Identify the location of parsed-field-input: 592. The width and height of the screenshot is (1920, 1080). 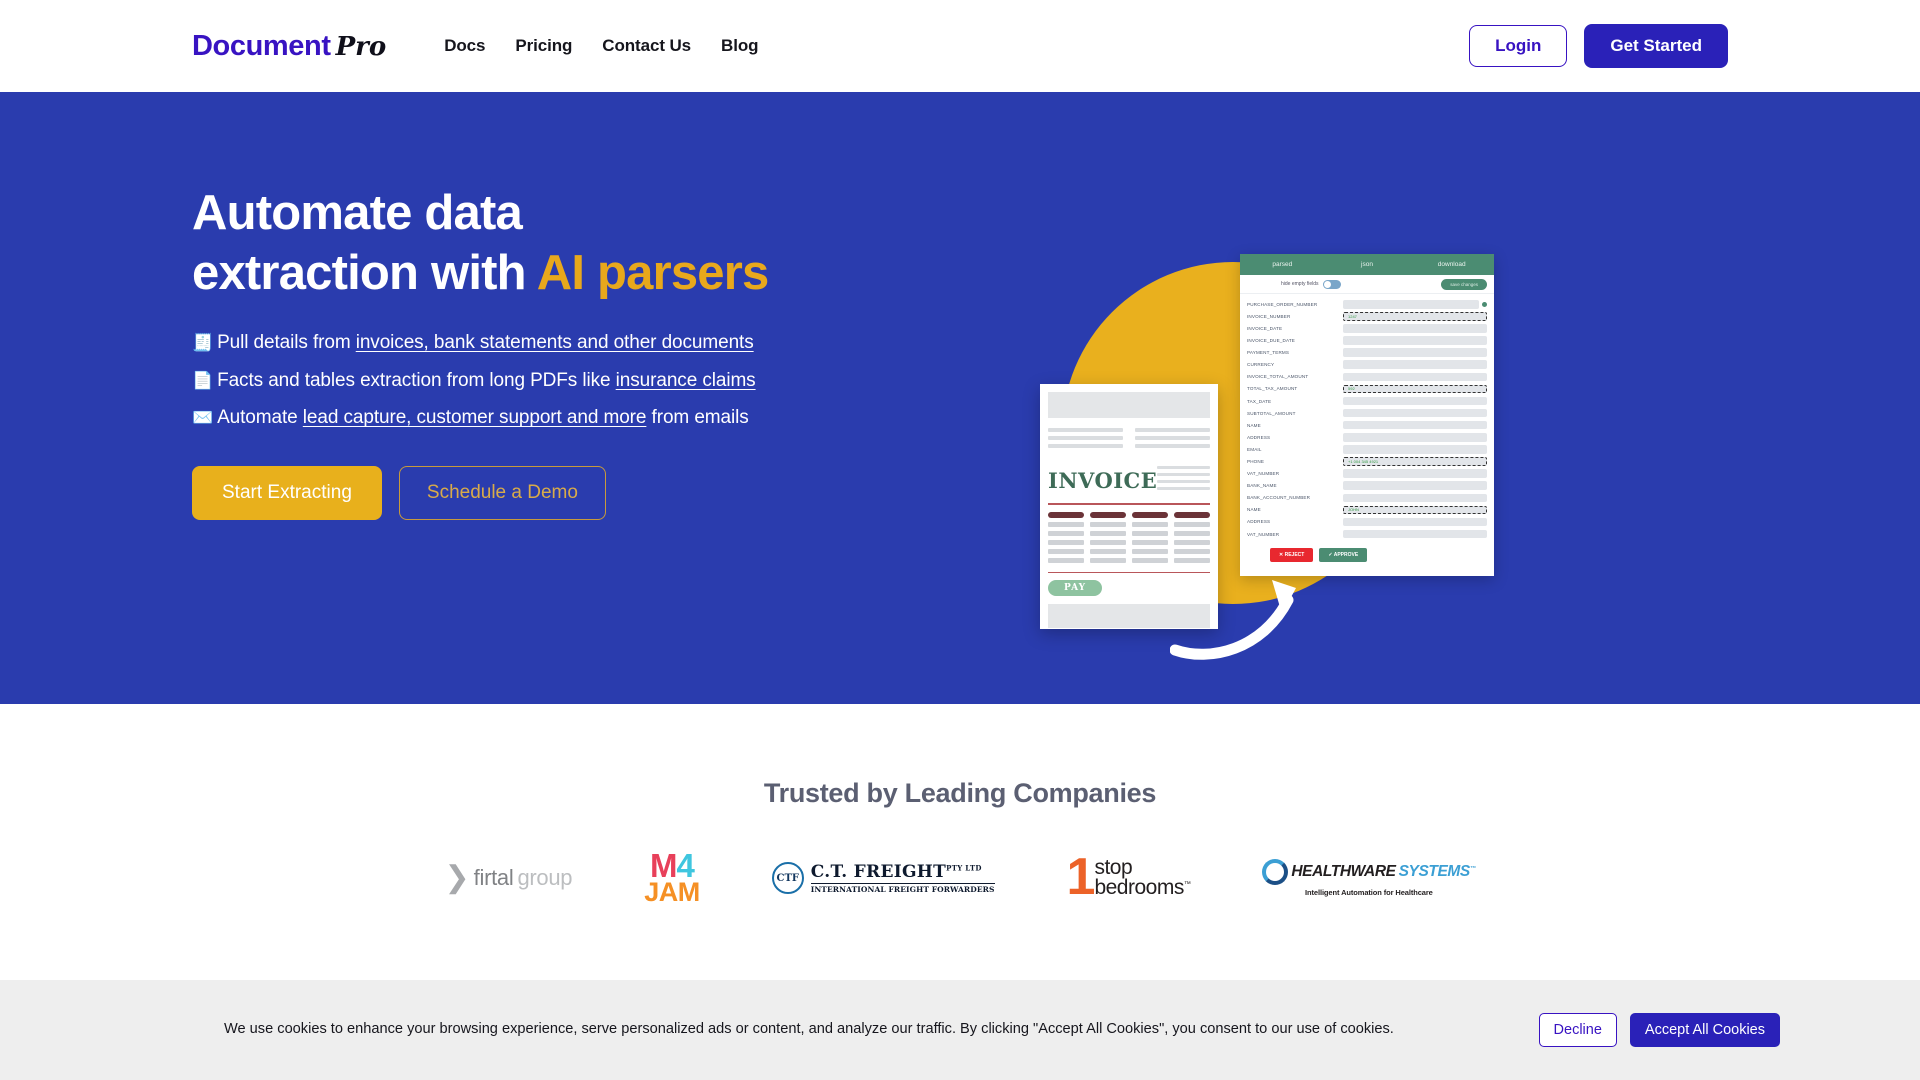
(1415, 389).